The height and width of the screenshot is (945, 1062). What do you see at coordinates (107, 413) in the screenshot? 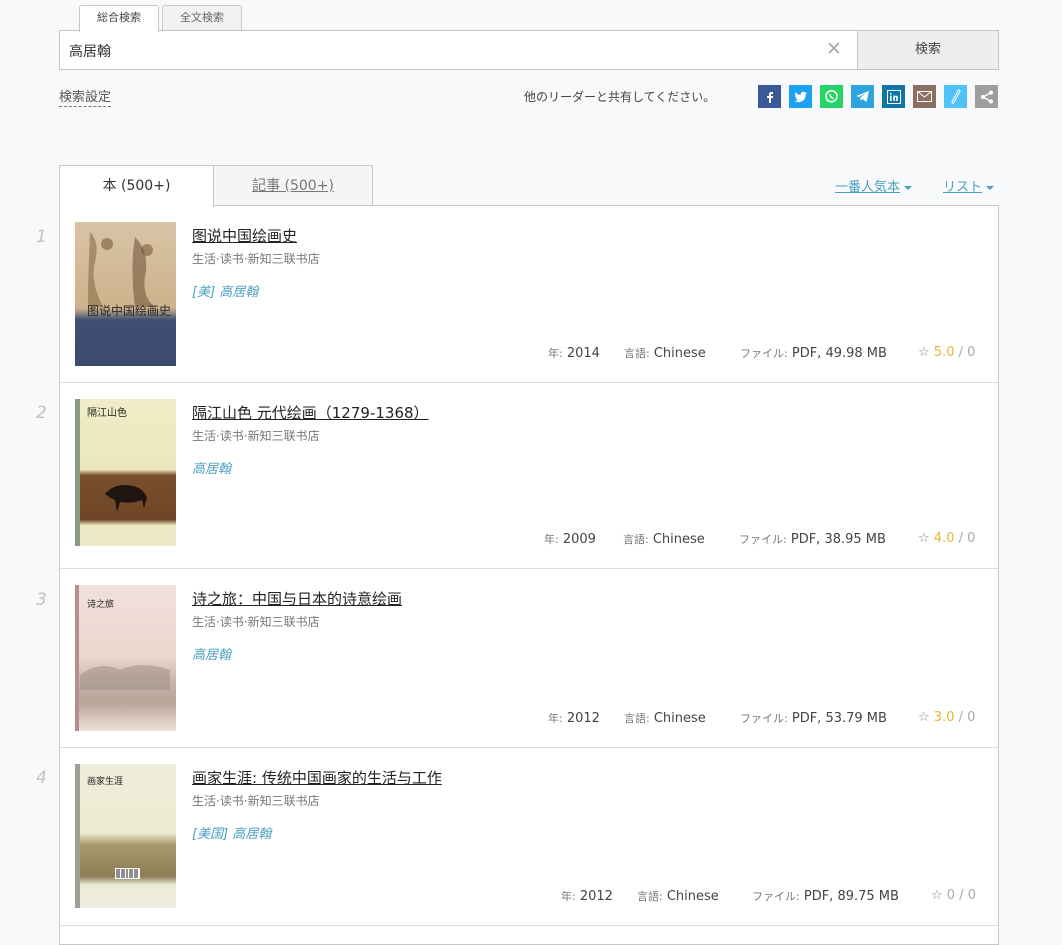
I see `cover-title: 隔江山色` at bounding box center [107, 413].